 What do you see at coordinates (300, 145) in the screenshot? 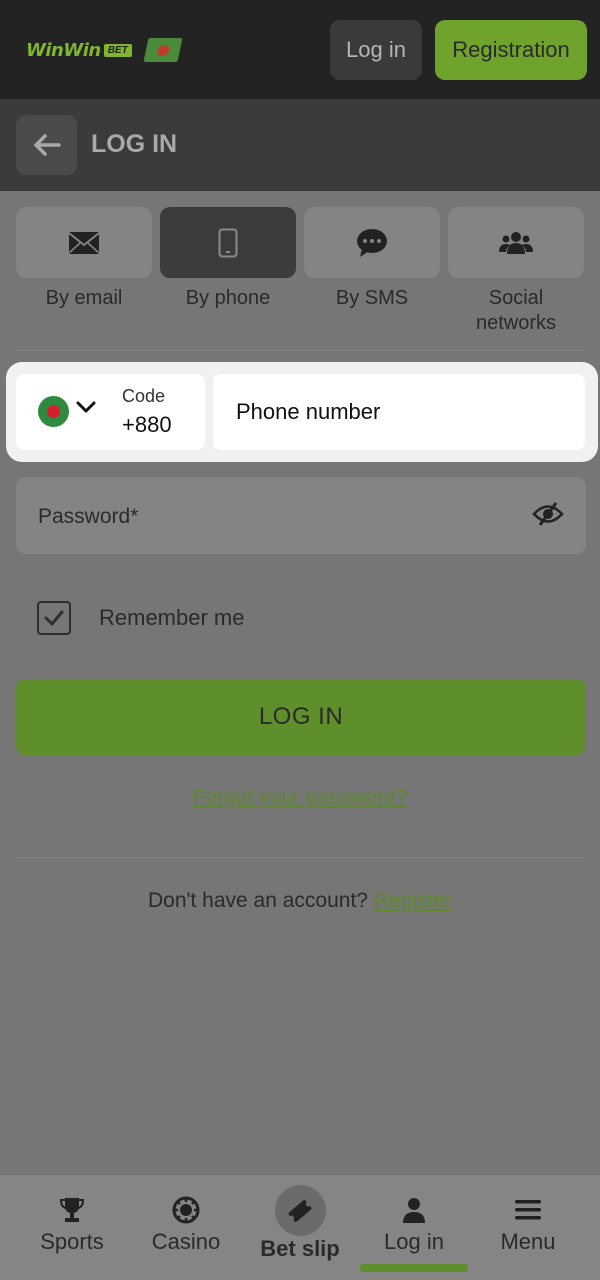
I see `sub-header: LOG IN` at bounding box center [300, 145].